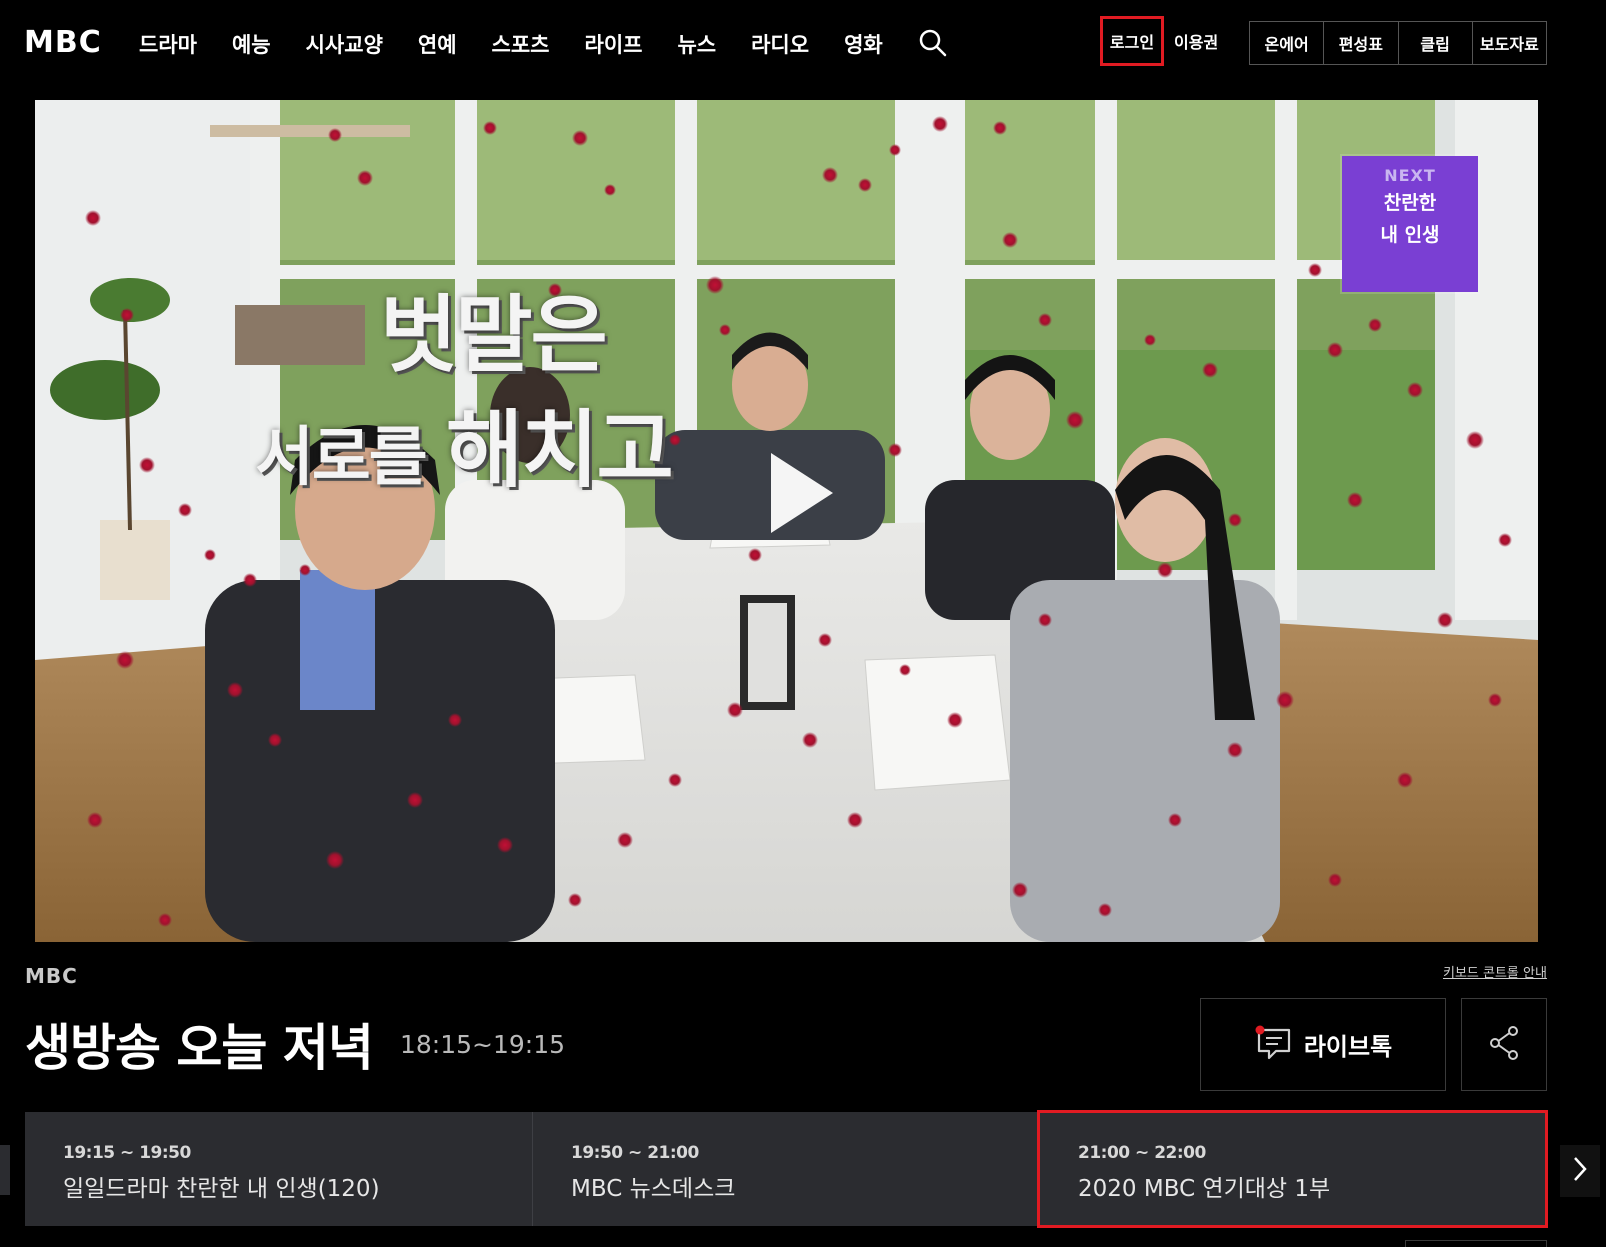 This screenshot has height=1247, width=1606. Describe the element at coordinates (635, 1153) in the screenshot. I see `schedule-time: 19:50 ~ 21:00` at that location.